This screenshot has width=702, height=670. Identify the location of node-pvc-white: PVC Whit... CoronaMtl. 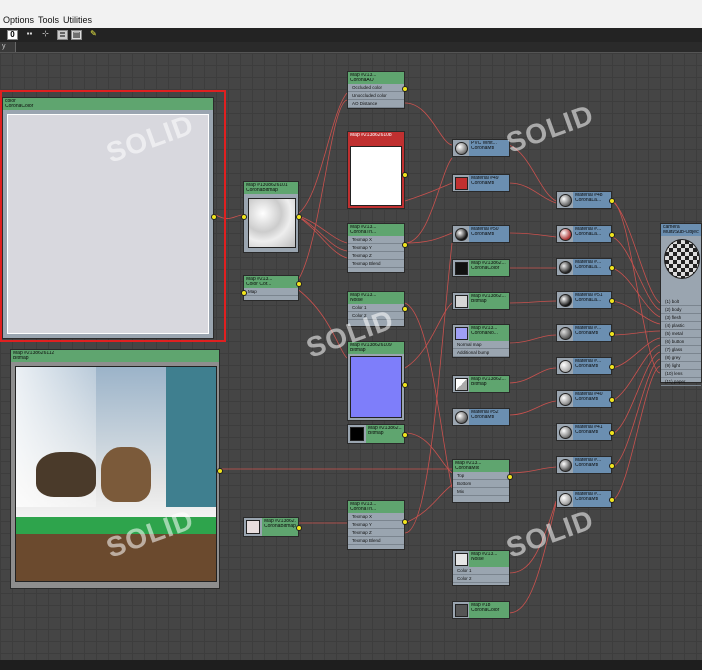
(481, 148).